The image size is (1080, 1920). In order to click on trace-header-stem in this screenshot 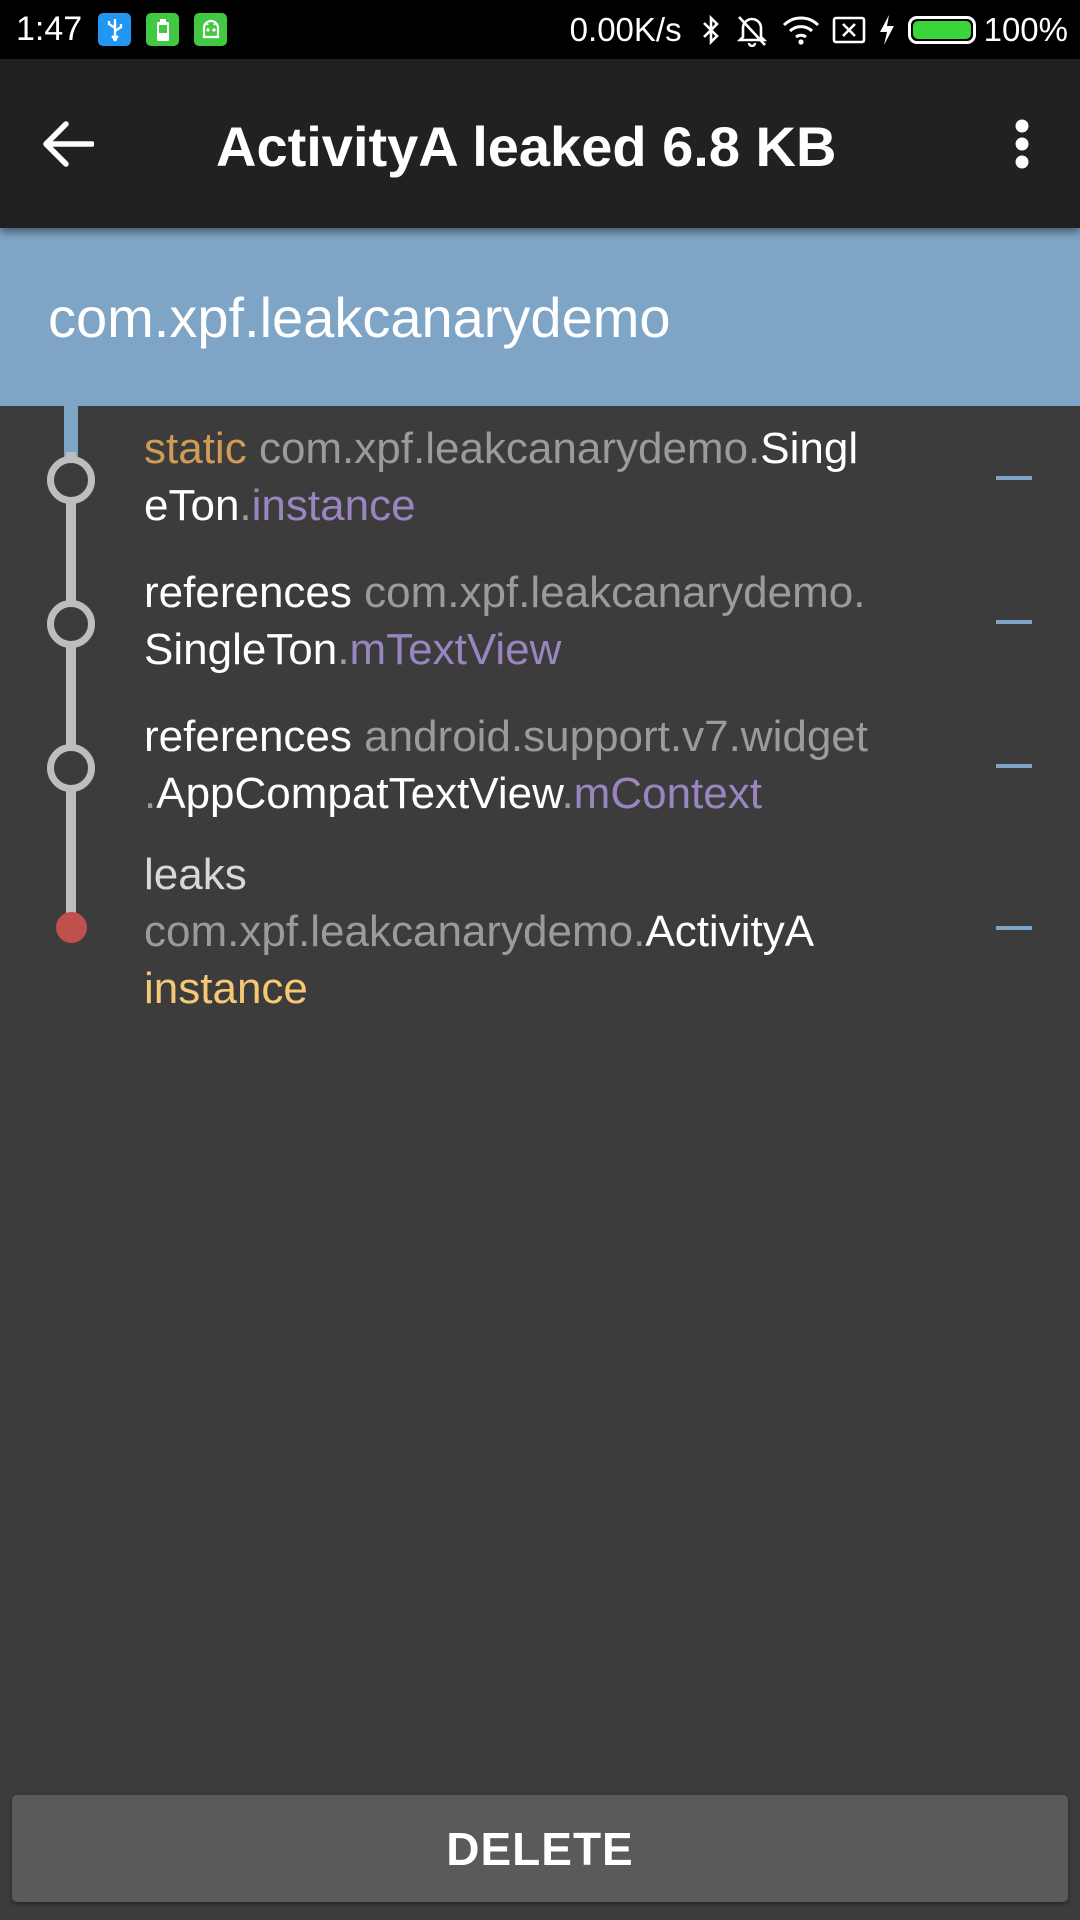, I will do `click(71, 432)`.